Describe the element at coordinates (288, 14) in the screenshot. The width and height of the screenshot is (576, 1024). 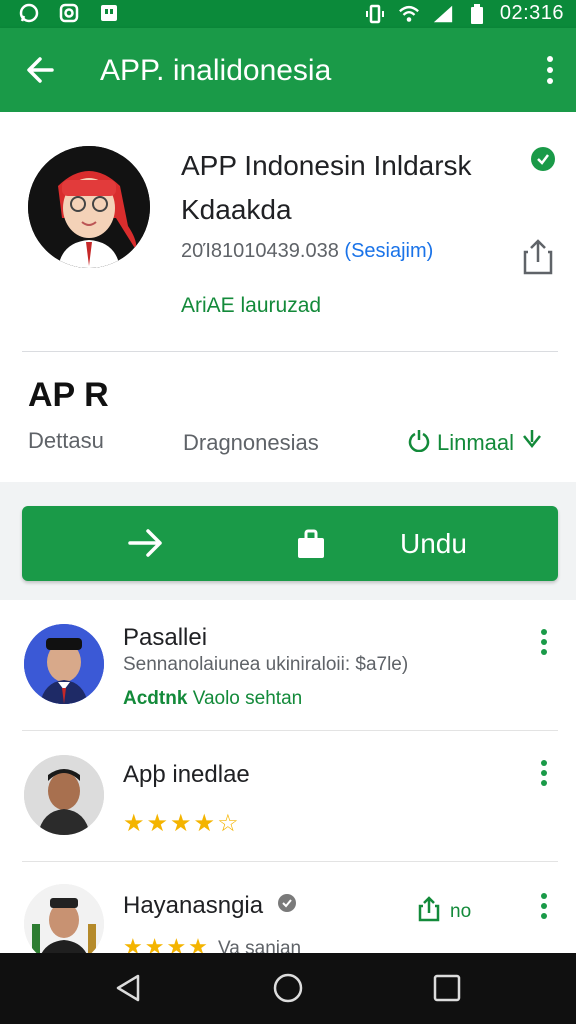
I see `status-bar: 02:316` at that location.